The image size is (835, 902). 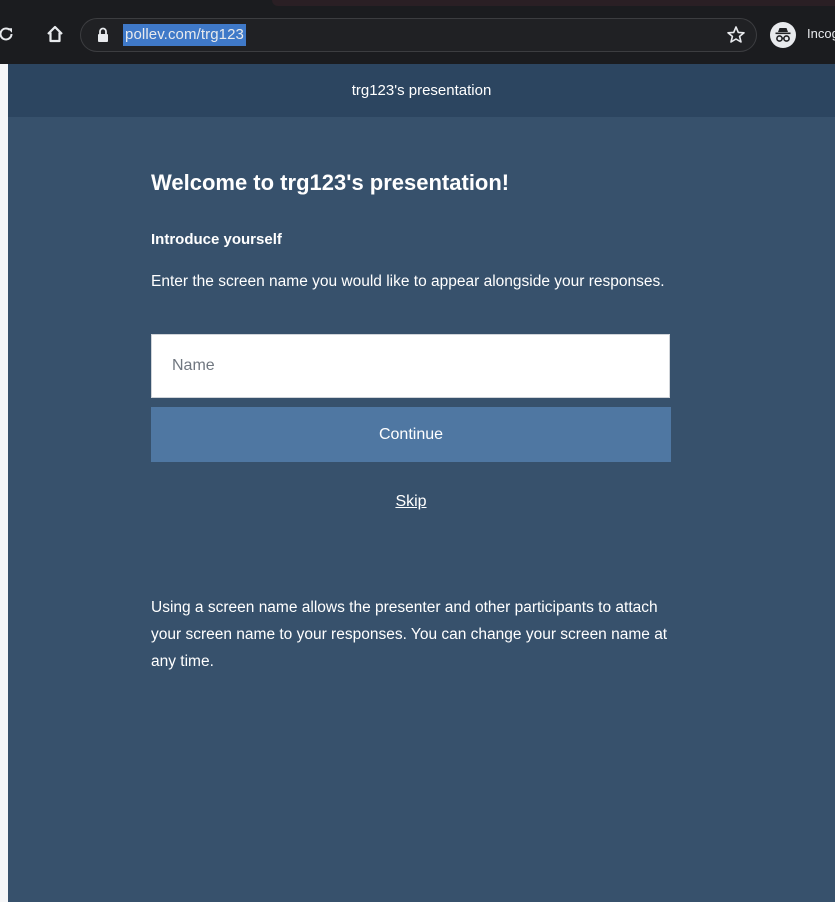 What do you see at coordinates (736, 35) in the screenshot?
I see `star-icon` at bounding box center [736, 35].